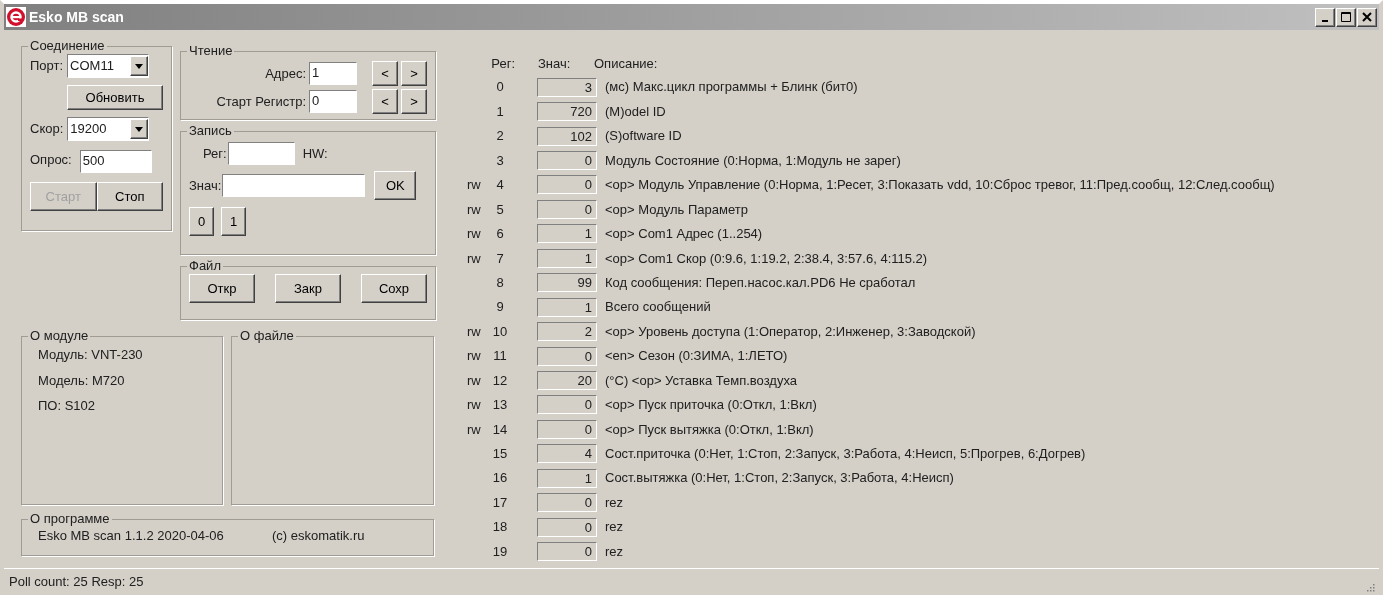  What do you see at coordinates (1367, 17) in the screenshot?
I see `close-button` at bounding box center [1367, 17].